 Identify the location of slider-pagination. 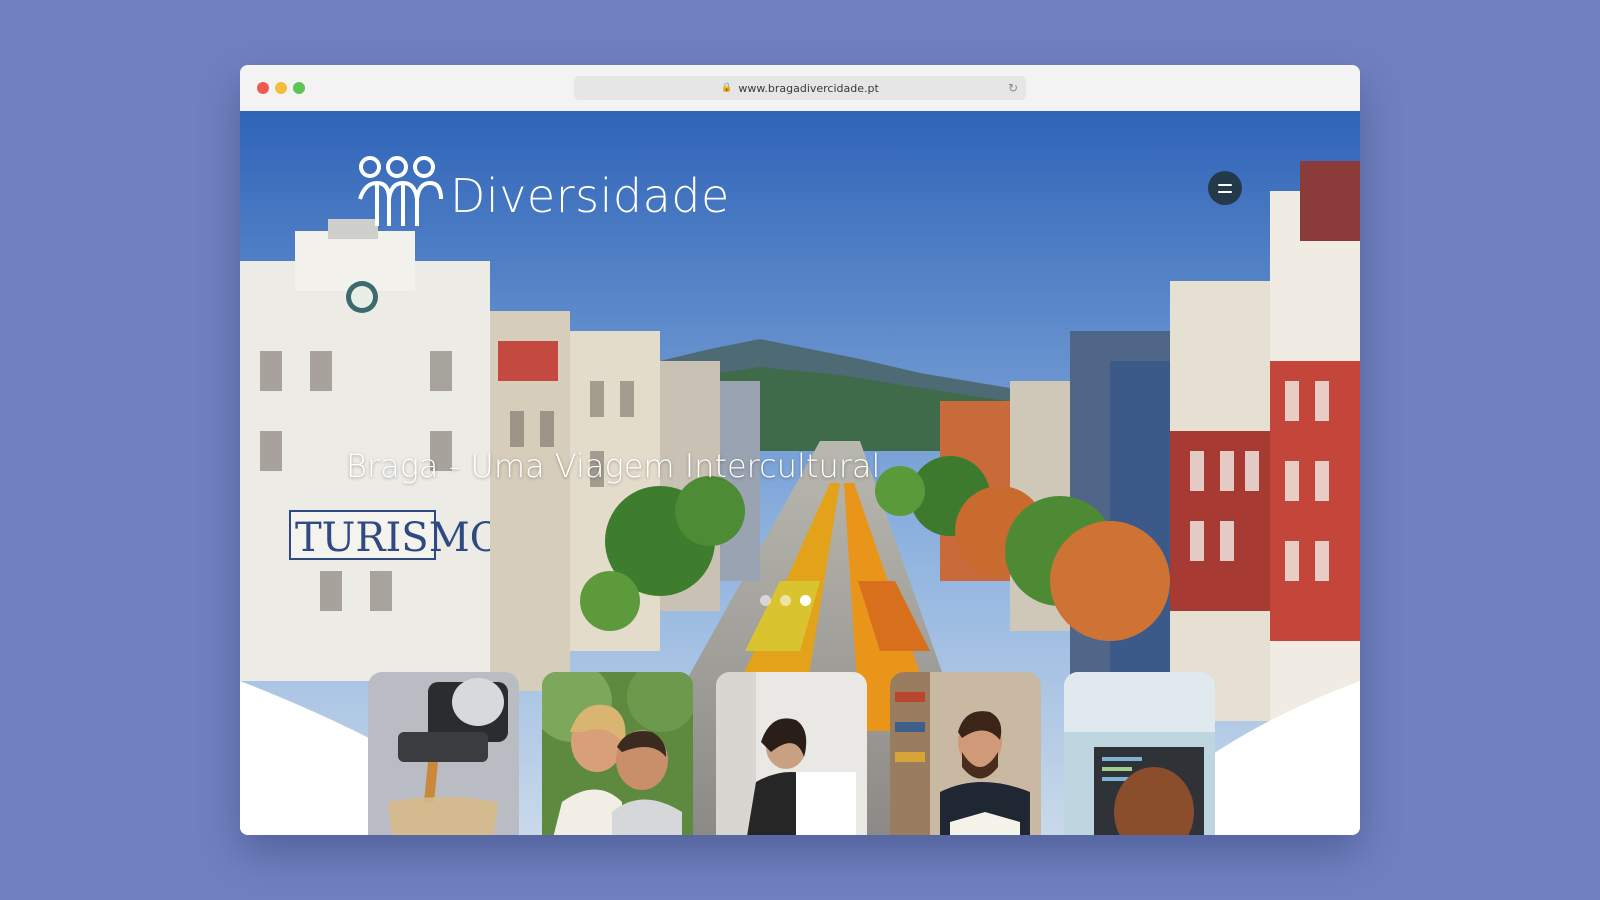
(785, 600).